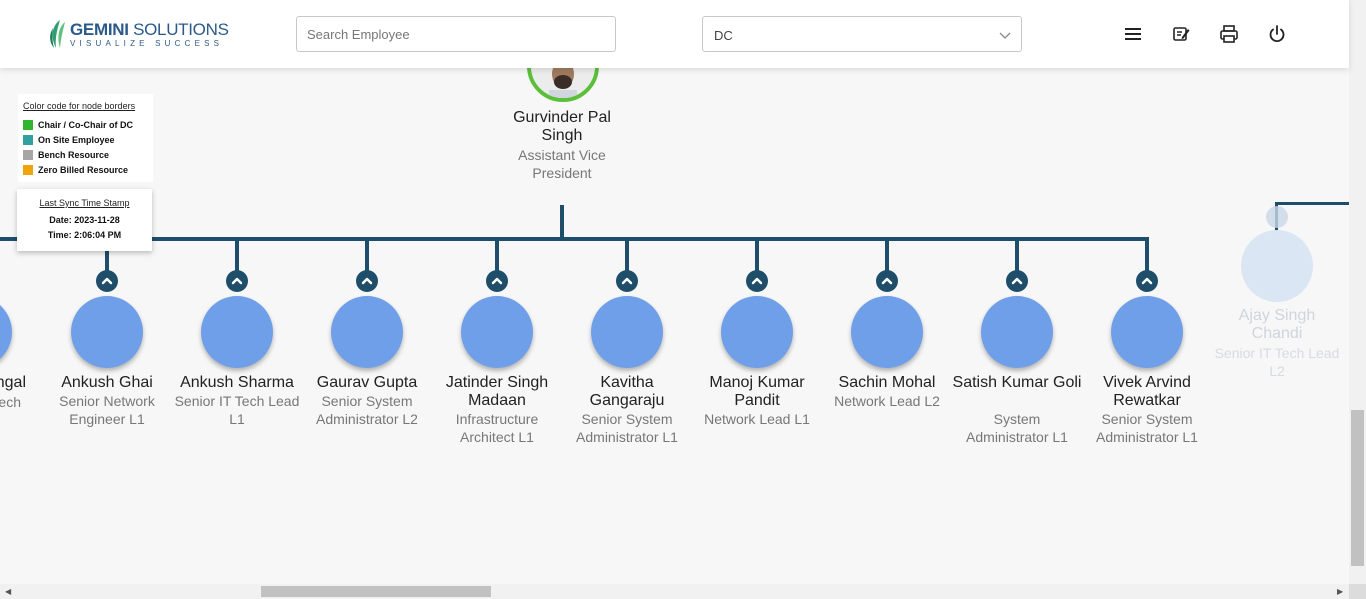 This screenshot has height=599, width=1366. What do you see at coordinates (8, 591) in the screenshot?
I see `scroll-left-arrow-icon: ◀` at bounding box center [8, 591].